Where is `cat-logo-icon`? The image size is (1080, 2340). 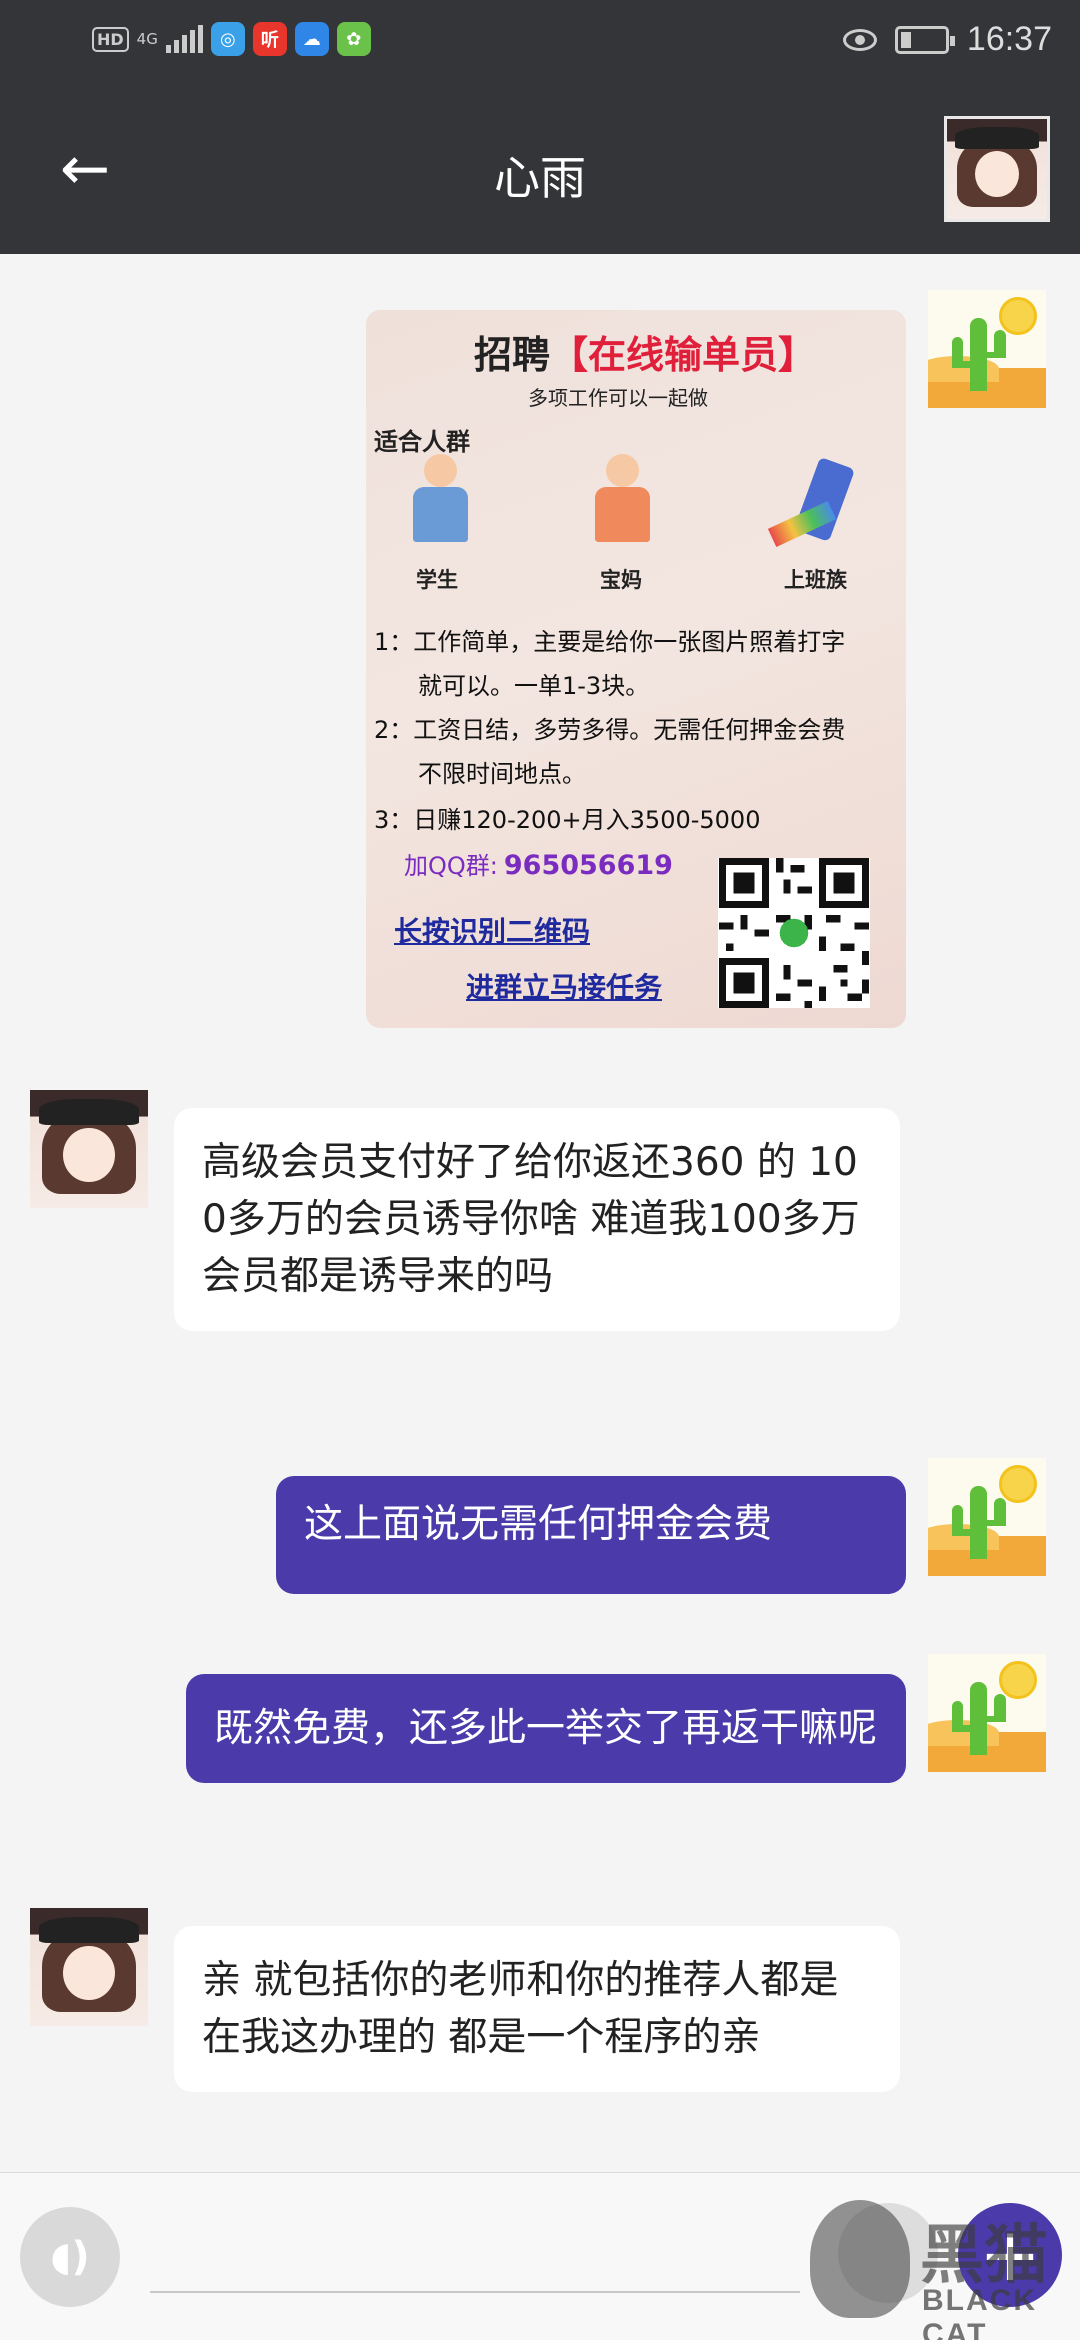 cat-logo-icon is located at coordinates (860, 2259).